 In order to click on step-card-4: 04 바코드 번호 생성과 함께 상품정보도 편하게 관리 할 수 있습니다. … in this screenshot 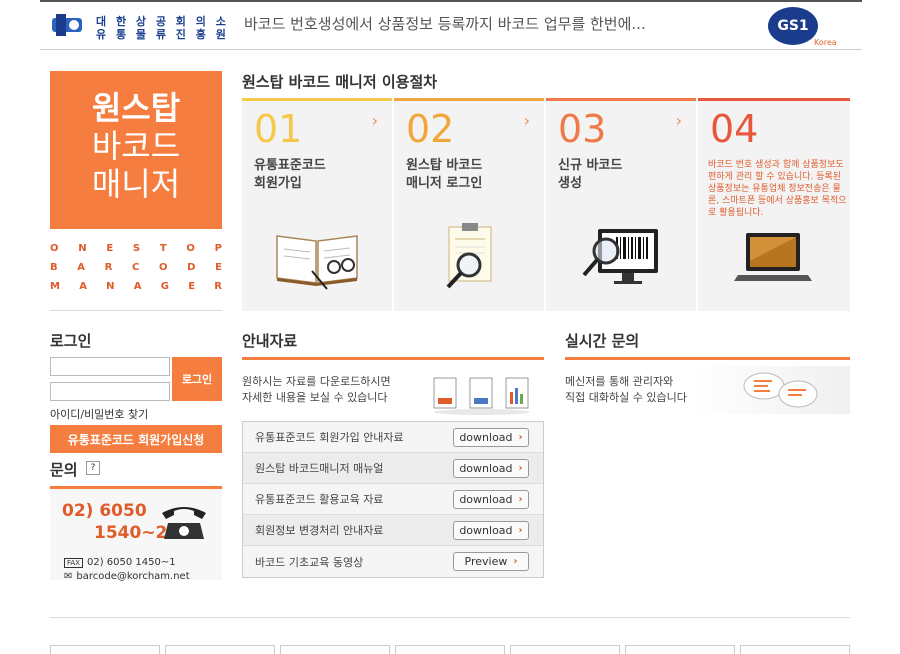, I will do `click(774, 204)`.